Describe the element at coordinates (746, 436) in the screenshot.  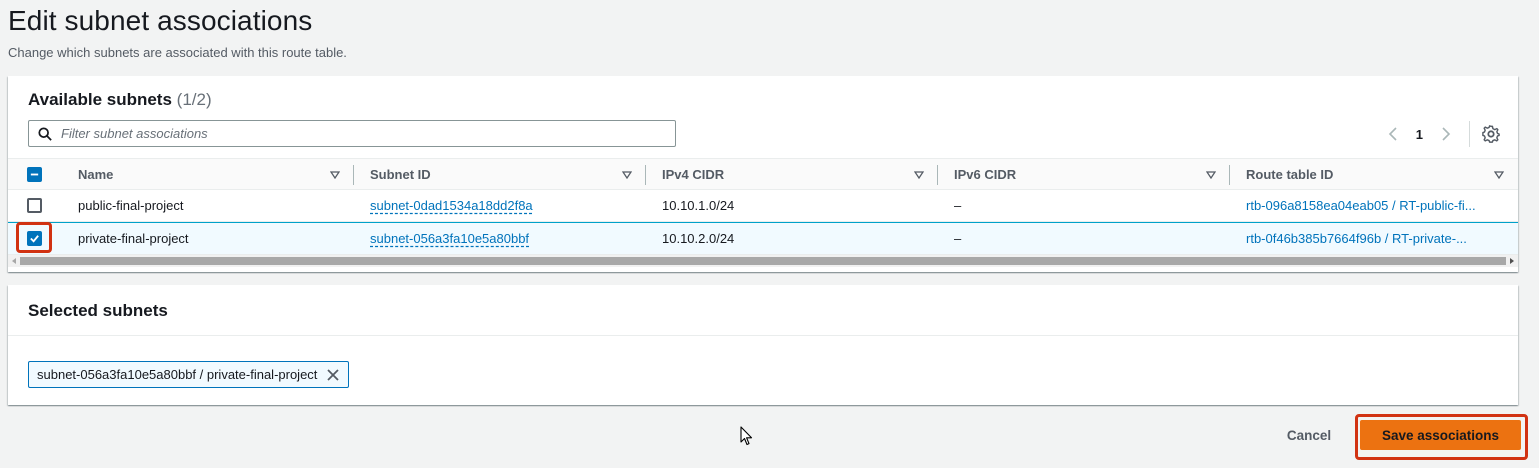
I see `mouse-cursor-icon` at that location.